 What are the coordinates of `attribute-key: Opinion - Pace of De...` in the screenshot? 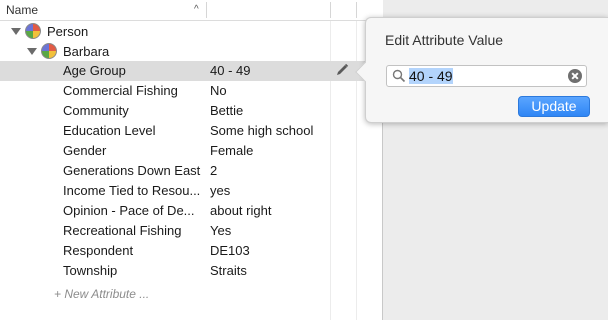 It's located at (129, 210).